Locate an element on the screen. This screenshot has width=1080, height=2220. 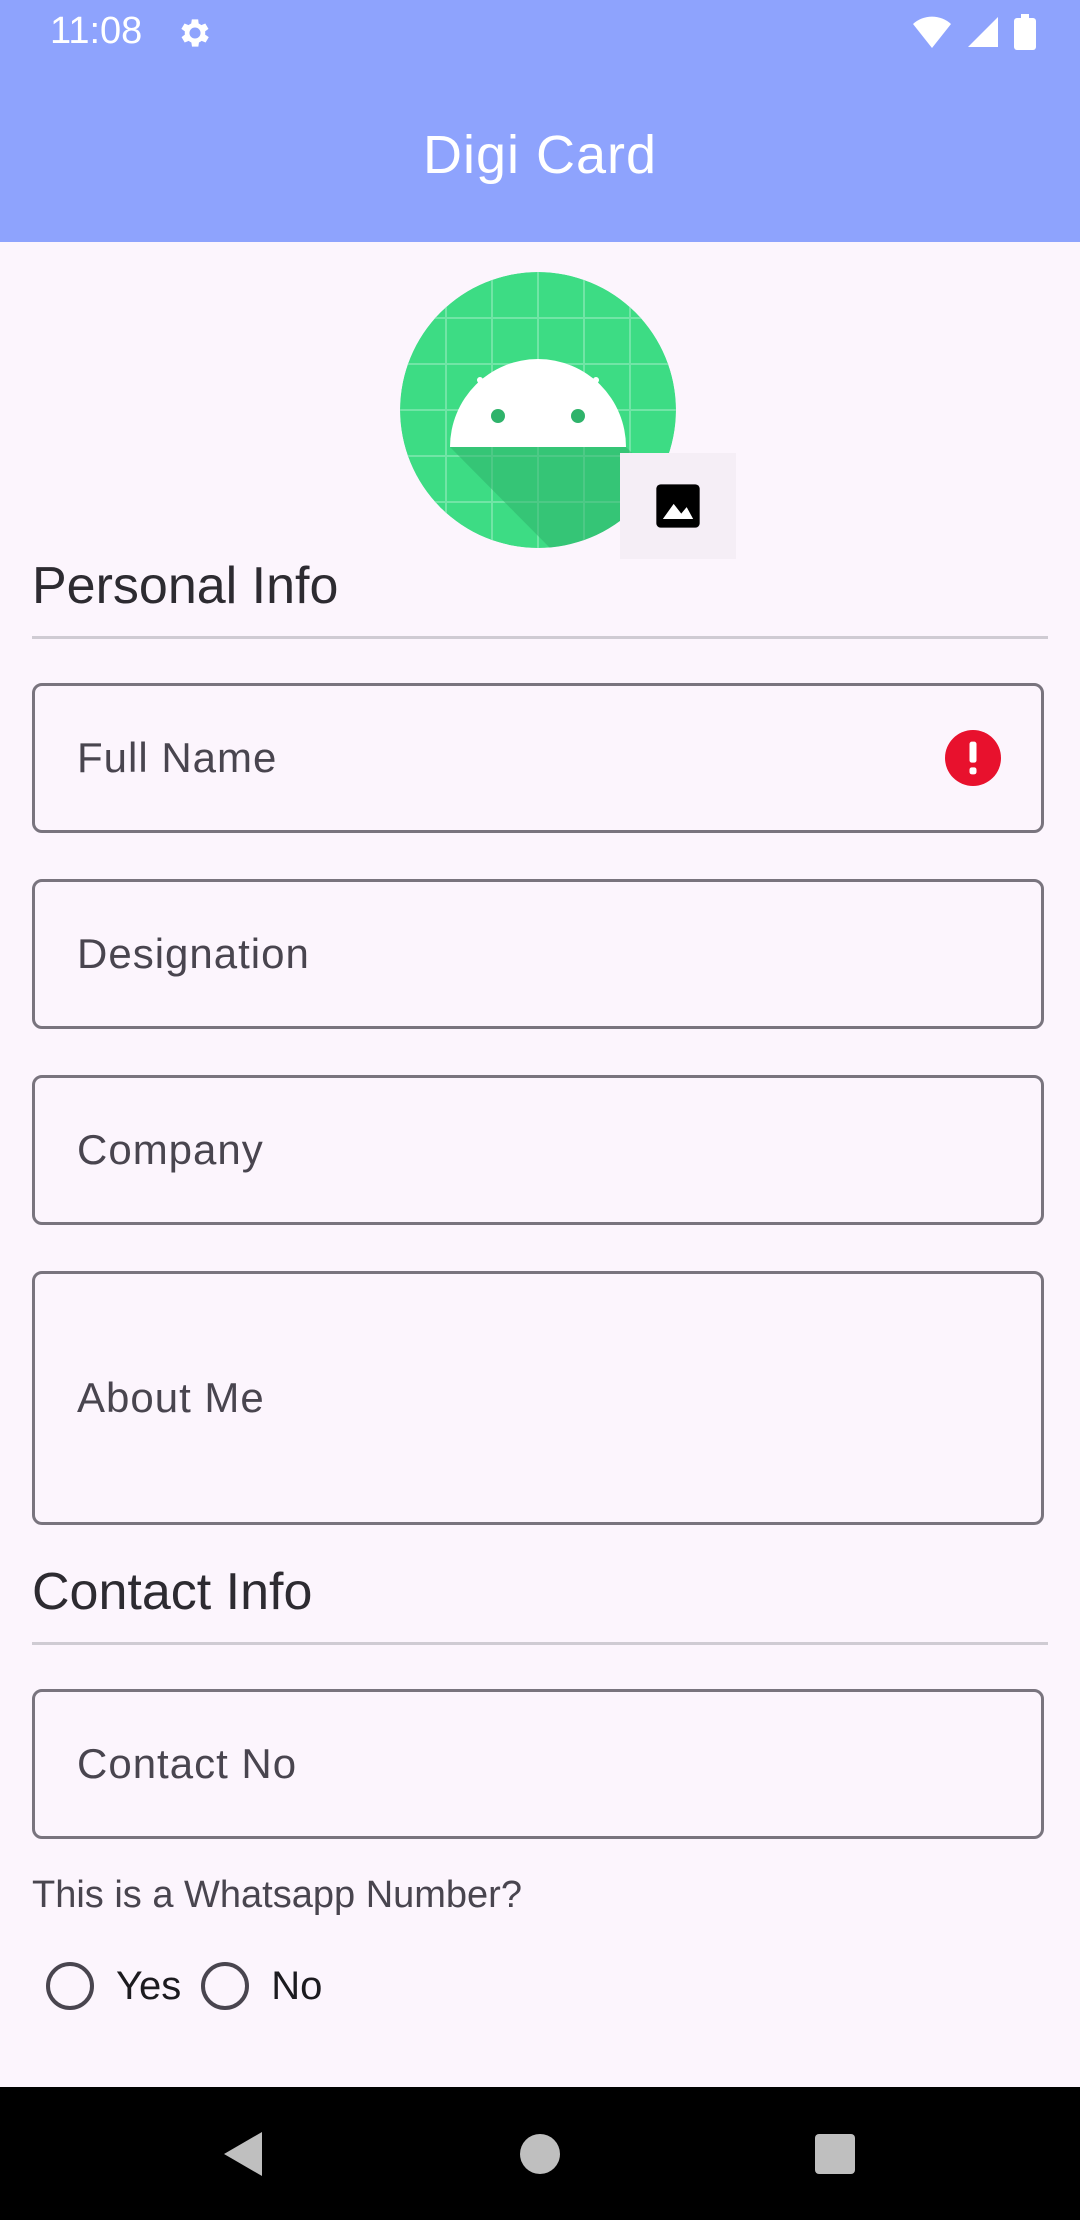
personal-info-divider is located at coordinates (540, 637).